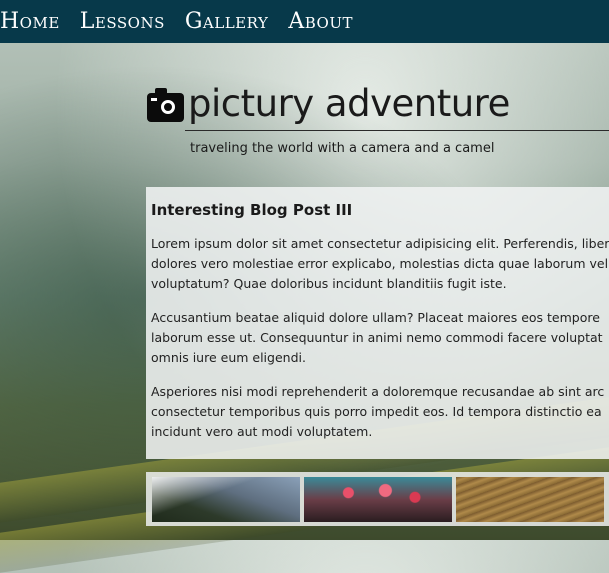  I want to click on gallery-image-lantern-street, so click(378, 499).